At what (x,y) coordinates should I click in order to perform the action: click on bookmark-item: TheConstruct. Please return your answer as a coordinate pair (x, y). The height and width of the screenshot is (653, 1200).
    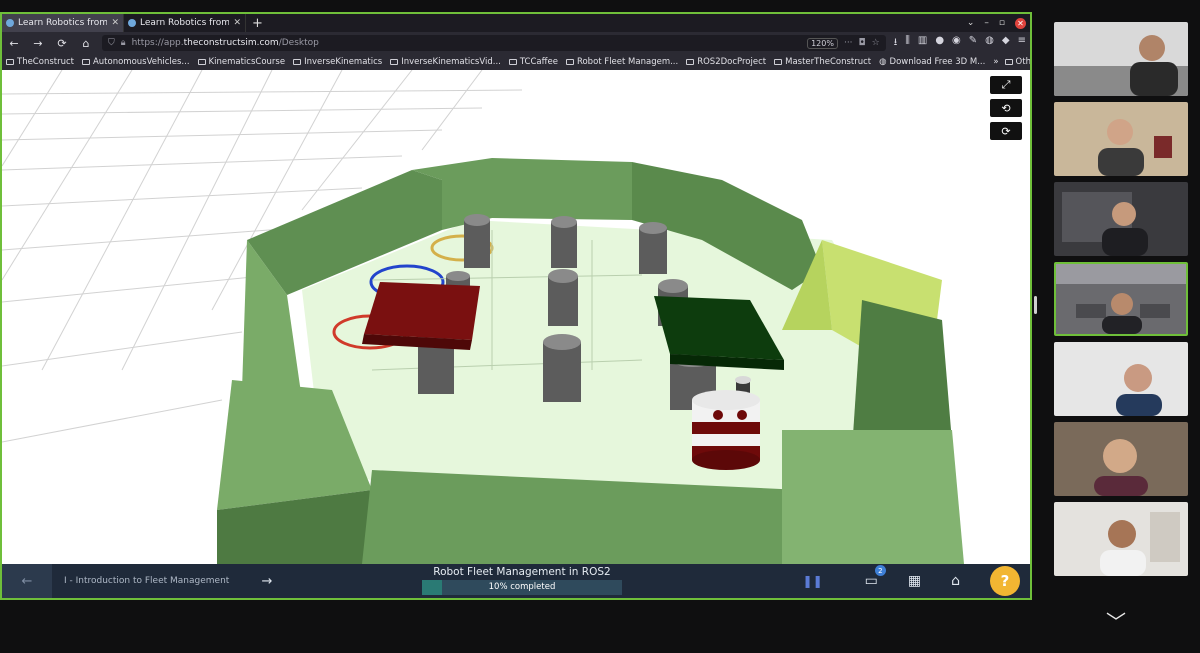
    Looking at the image, I should click on (40, 62).